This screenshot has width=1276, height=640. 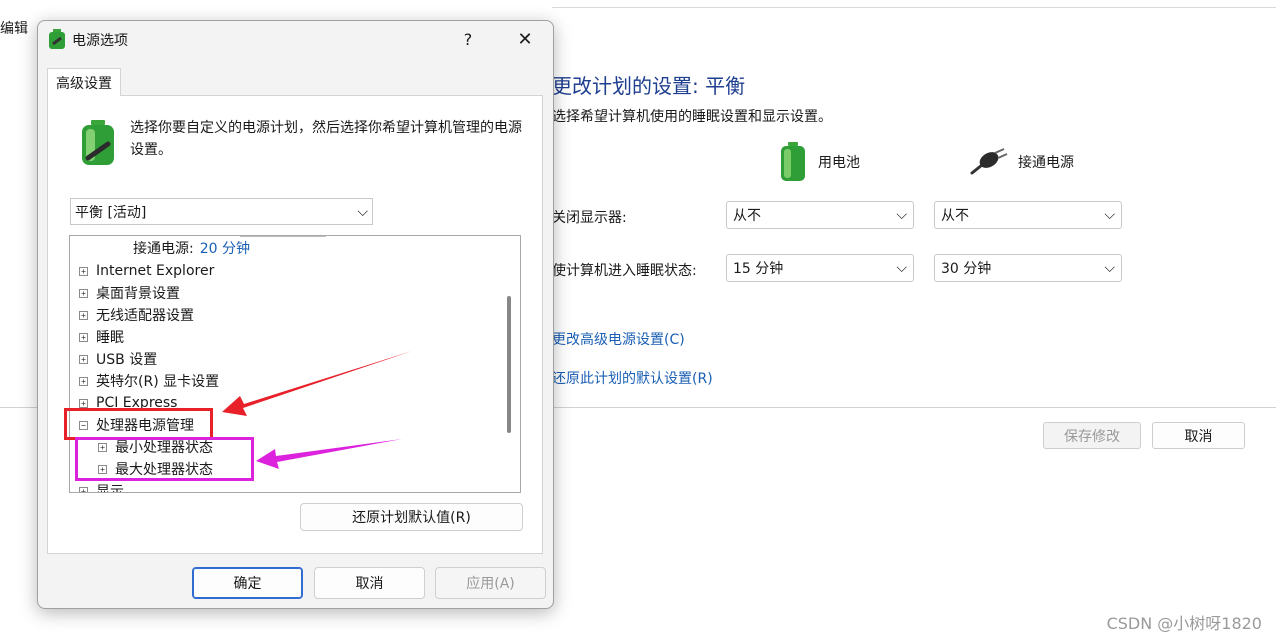 I want to click on battery-column-header: 用电池, so click(x=819, y=162).